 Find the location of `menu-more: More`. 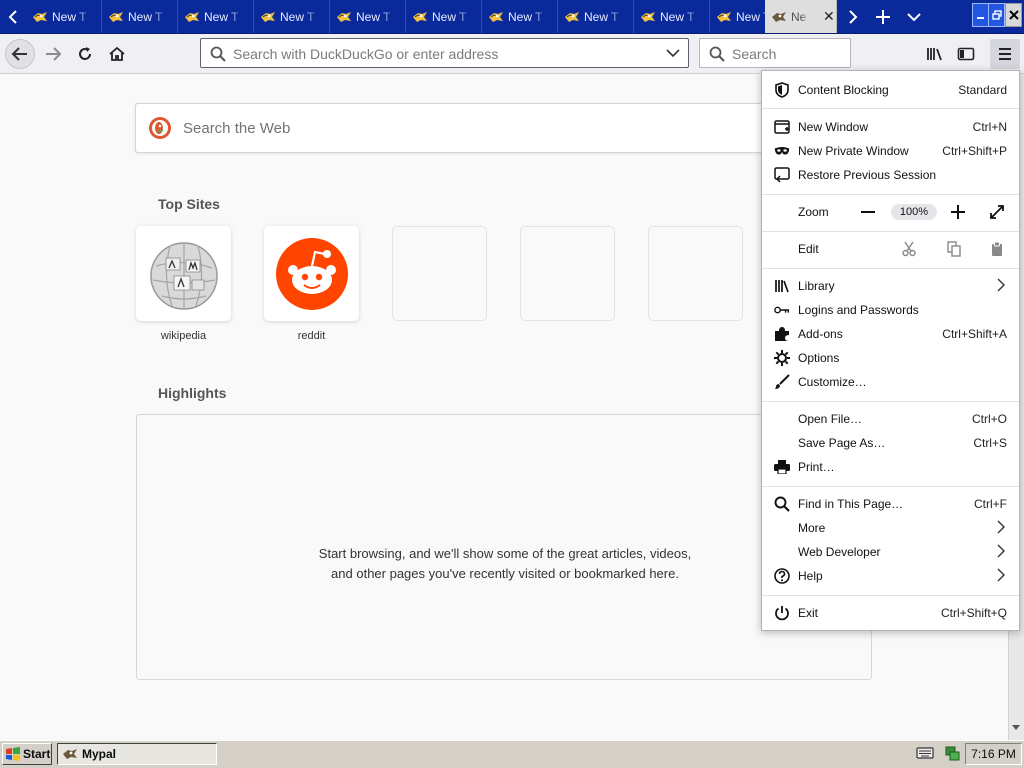

menu-more: More is located at coordinates (890, 528).